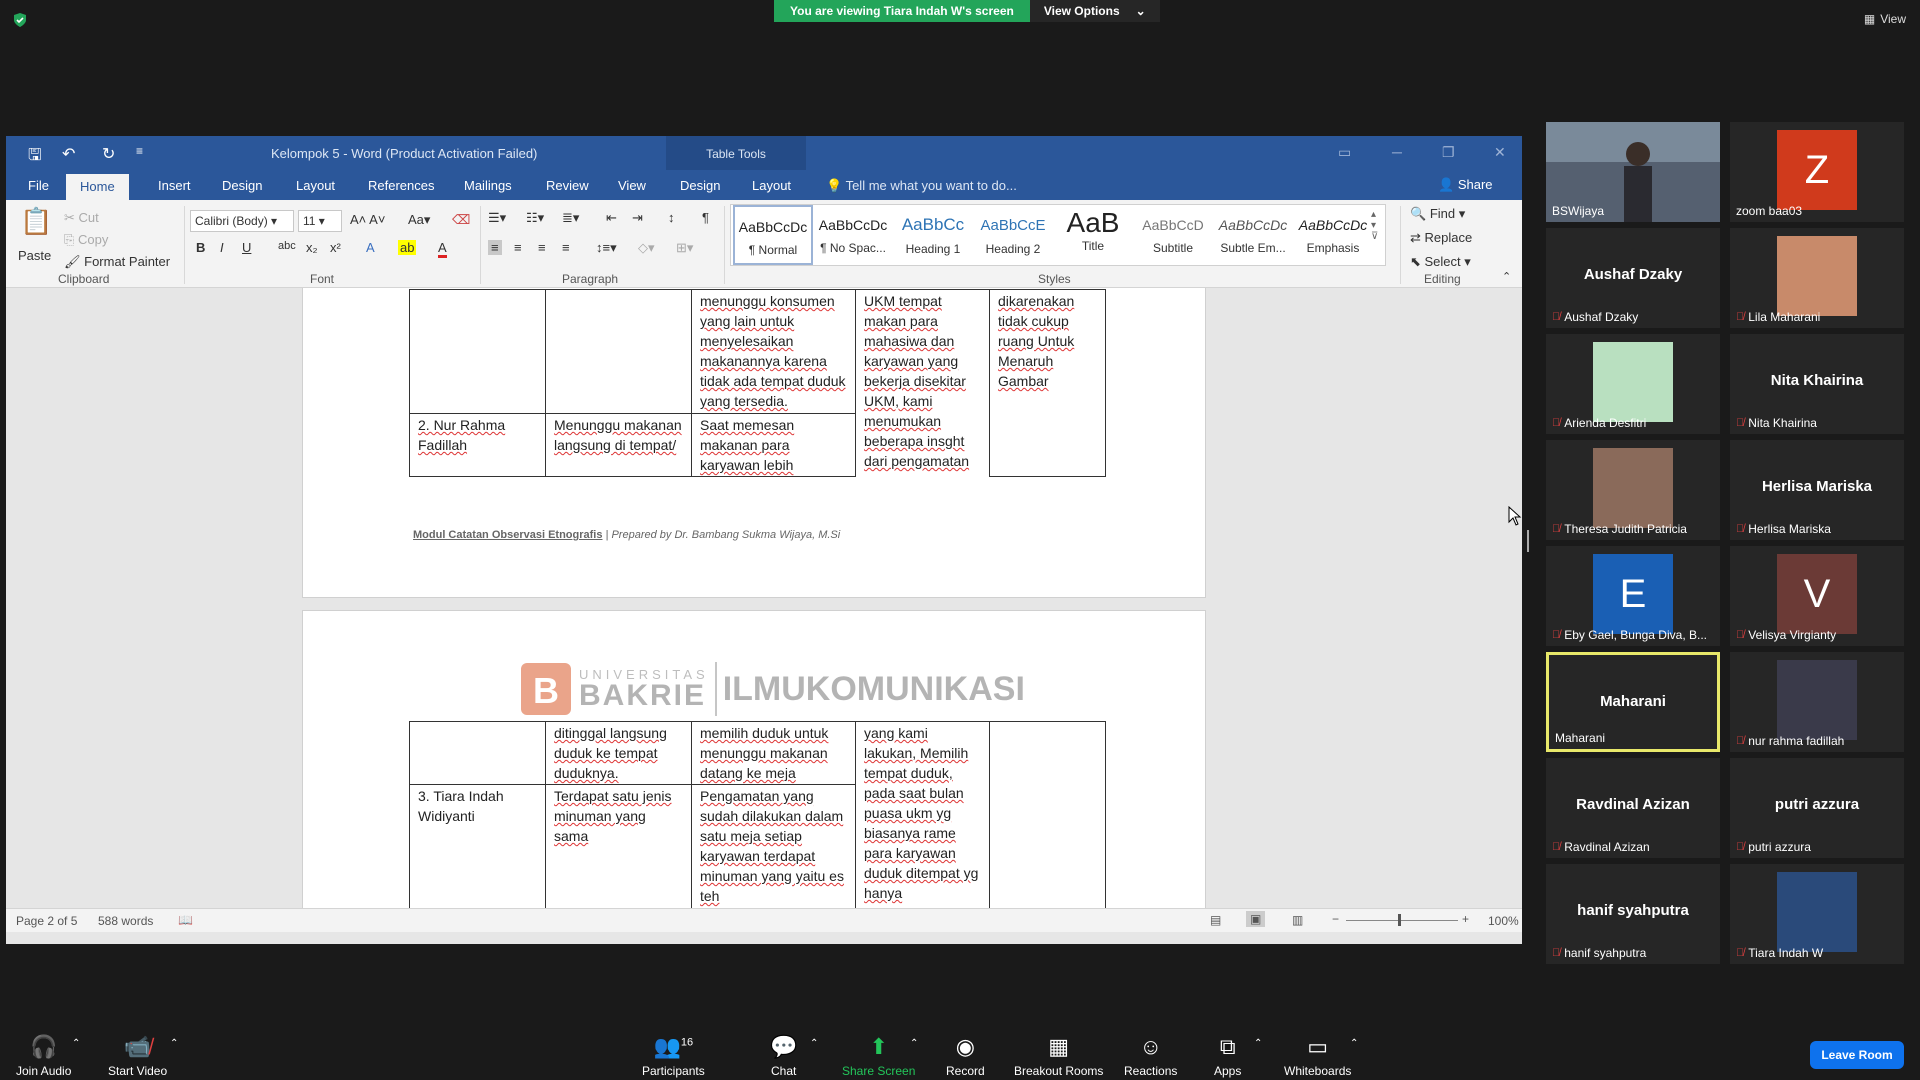  I want to click on tab-mailings: Mailings, so click(488, 185).